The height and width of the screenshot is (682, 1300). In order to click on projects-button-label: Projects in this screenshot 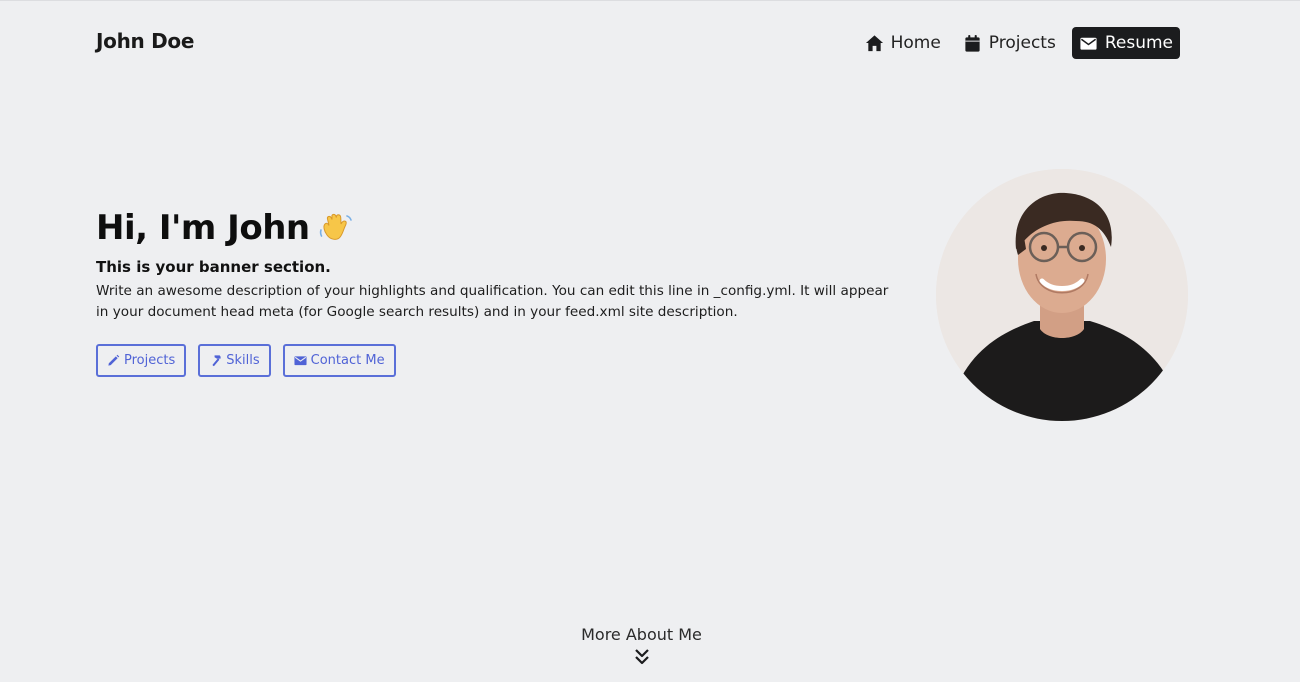, I will do `click(150, 360)`.